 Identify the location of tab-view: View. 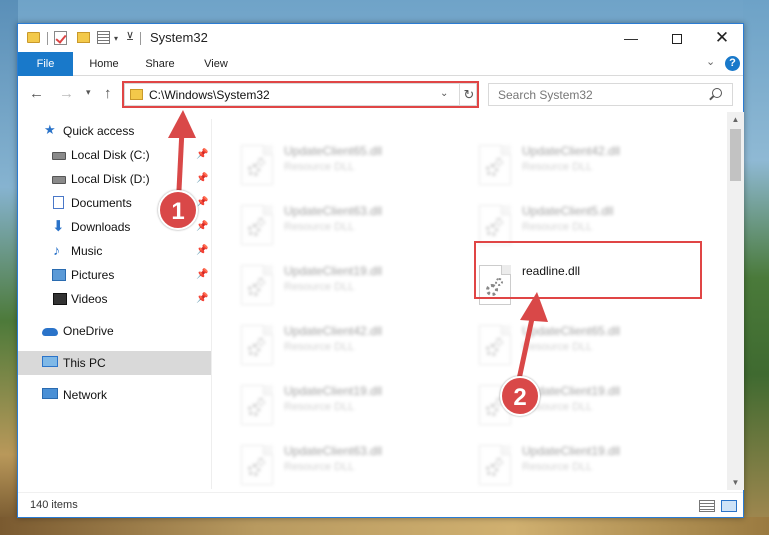
(216, 64).